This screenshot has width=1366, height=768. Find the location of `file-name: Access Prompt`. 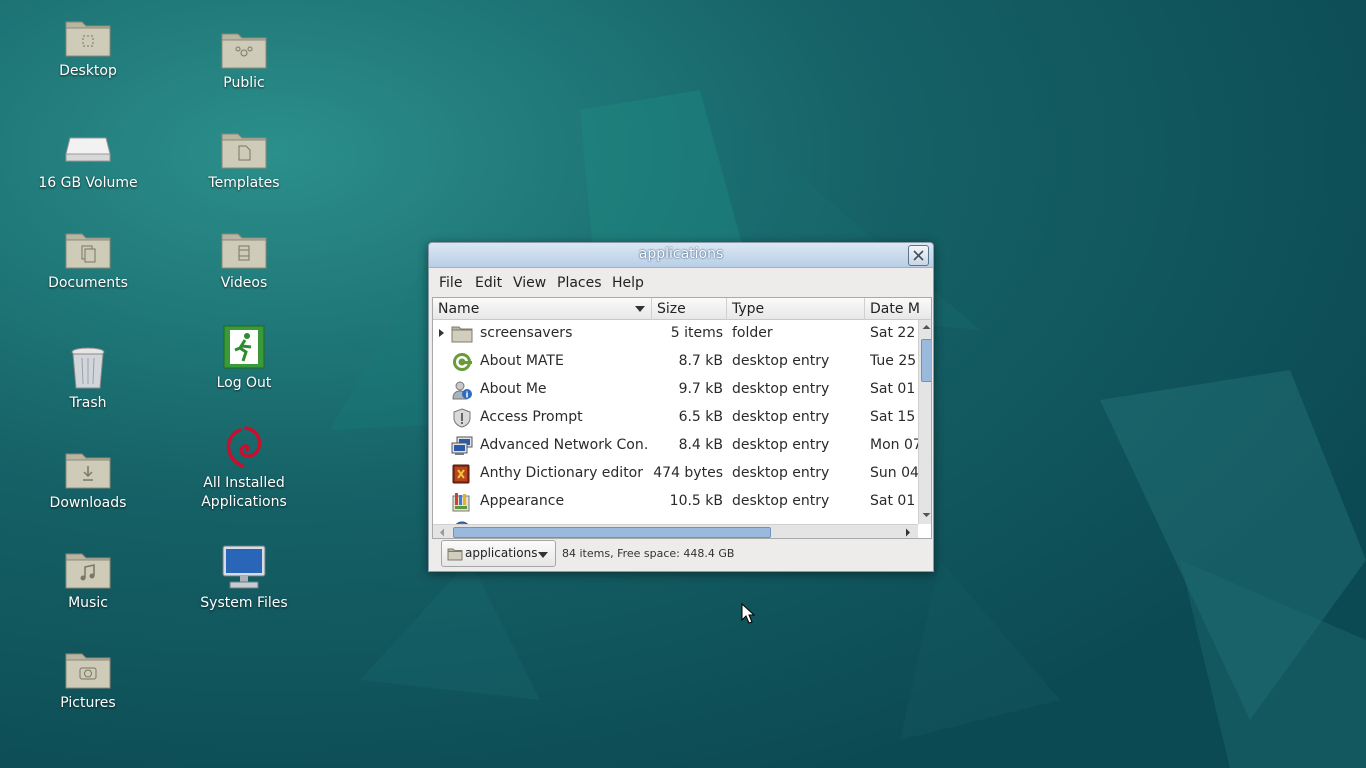

file-name: Access Prompt is located at coordinates (531, 417).